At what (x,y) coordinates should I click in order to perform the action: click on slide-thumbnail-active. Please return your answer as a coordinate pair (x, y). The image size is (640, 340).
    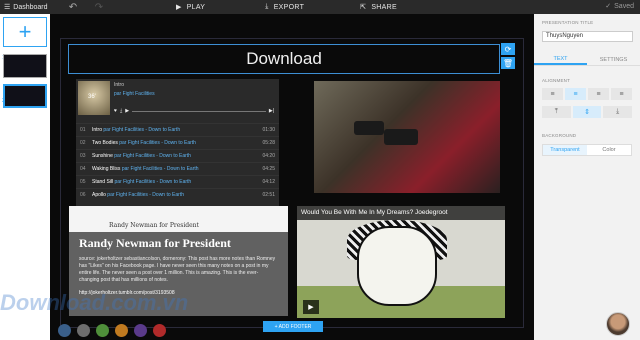
    Looking at the image, I should click on (25, 96).